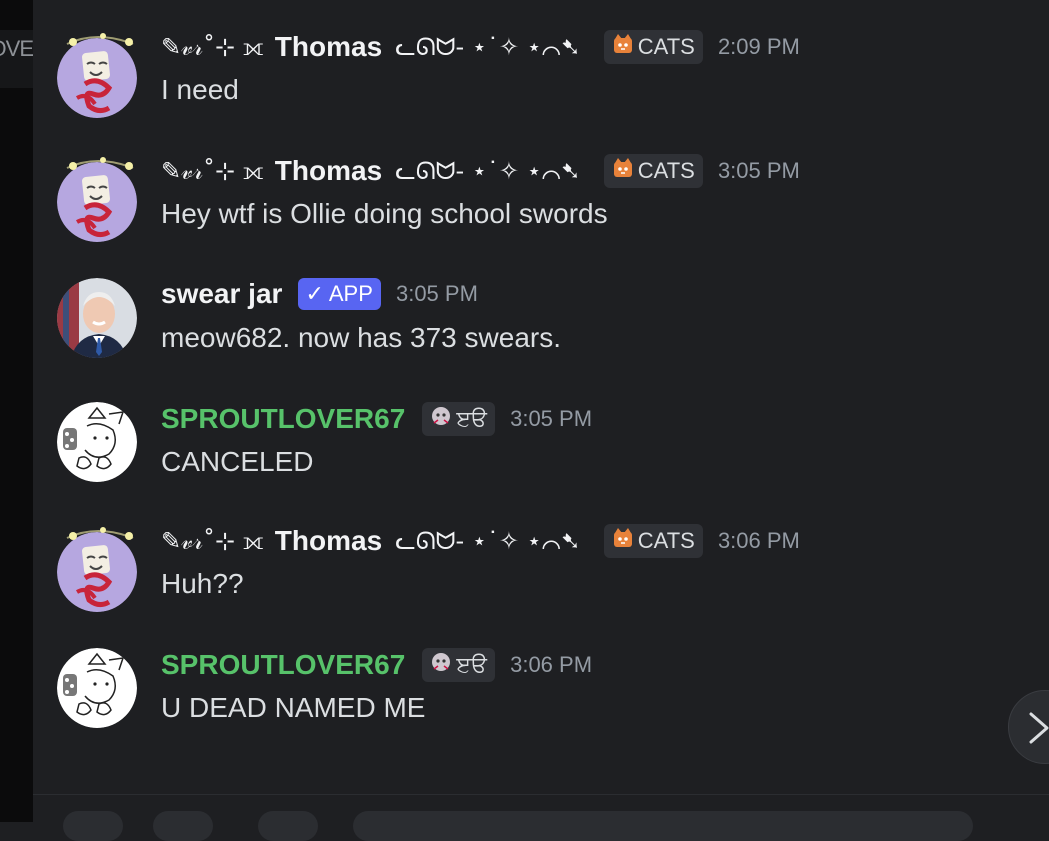 The height and width of the screenshot is (841, 1049). What do you see at coordinates (361, 337) in the screenshot?
I see `message-text: meow682. now has 373 swears.` at bounding box center [361, 337].